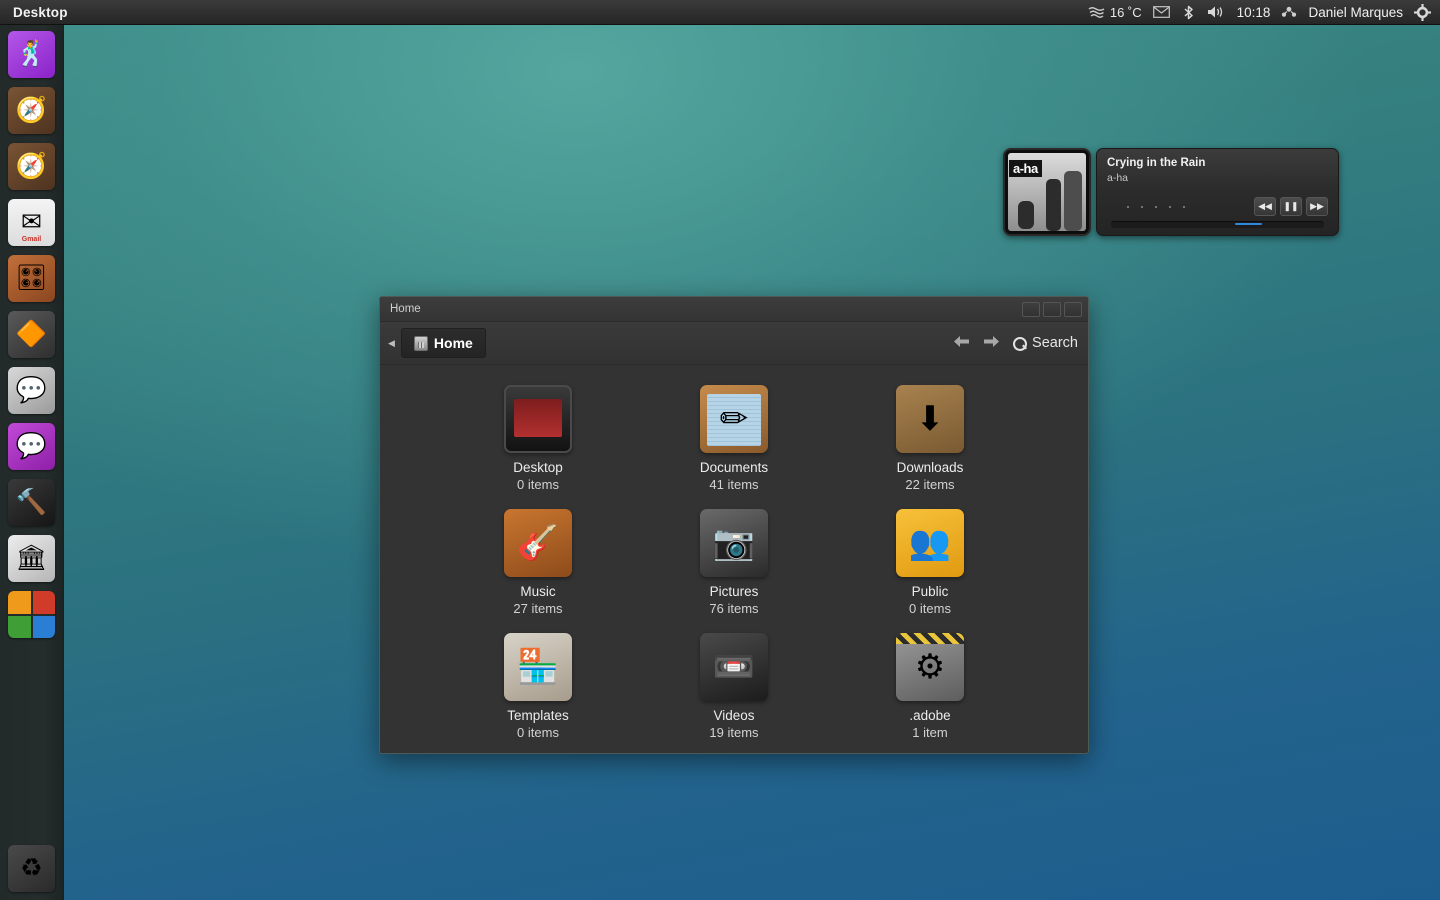 The width and height of the screenshot is (1440, 900). I want to click on breadcrumb-collapse-icon: ◀, so click(391, 343).